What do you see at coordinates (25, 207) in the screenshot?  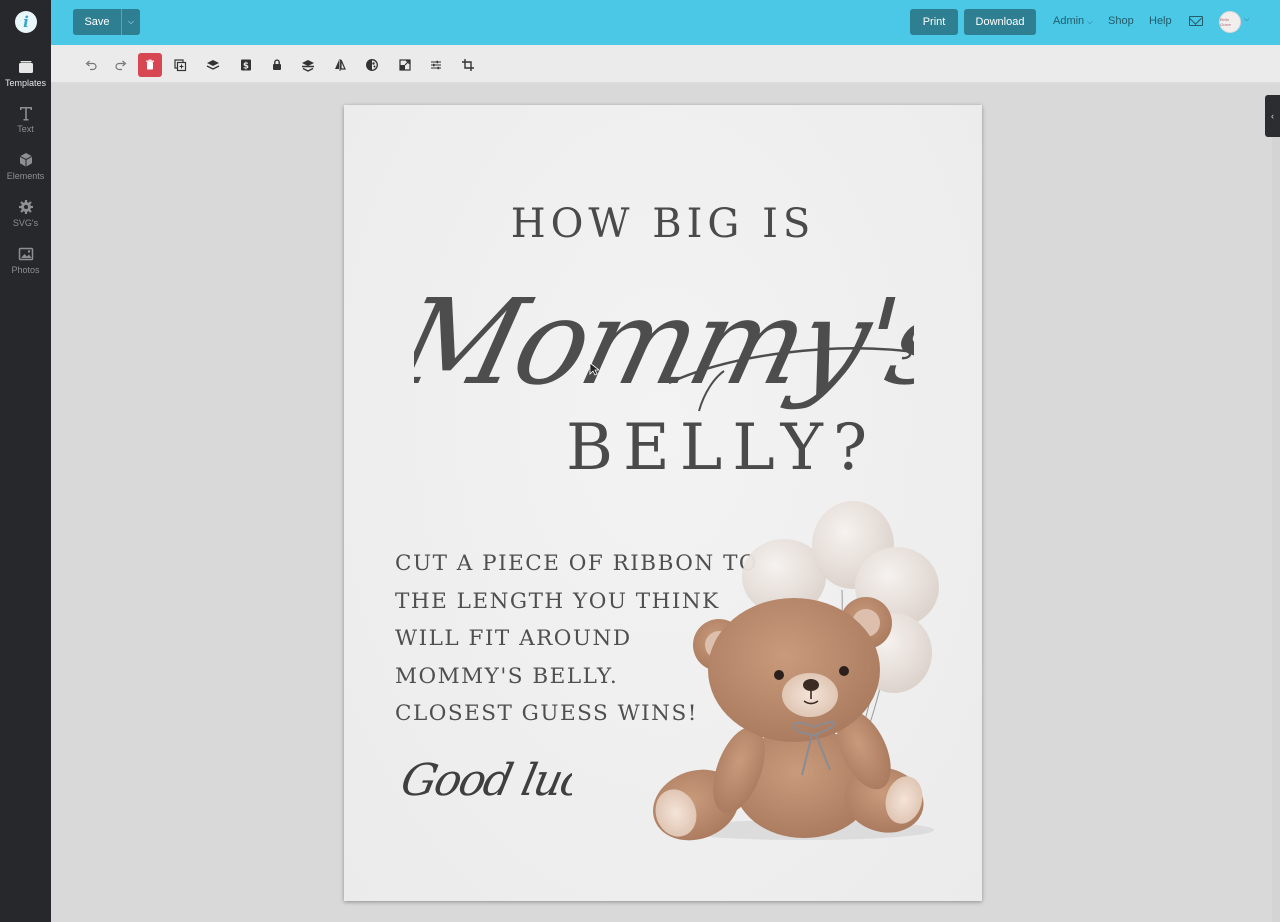 I see `gear-icon` at bounding box center [25, 207].